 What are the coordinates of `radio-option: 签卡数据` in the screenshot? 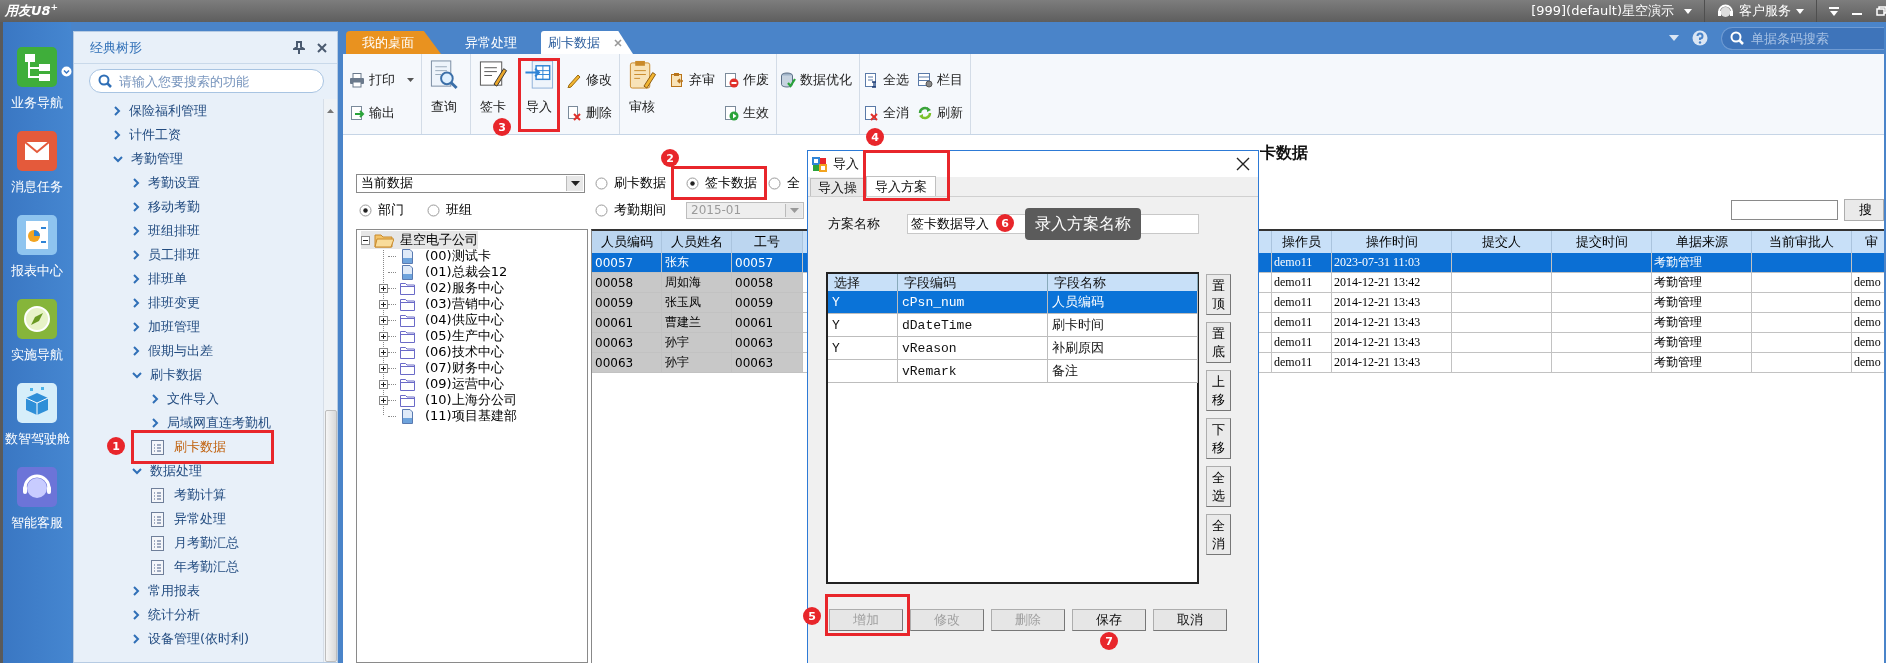 It's located at (721, 183).